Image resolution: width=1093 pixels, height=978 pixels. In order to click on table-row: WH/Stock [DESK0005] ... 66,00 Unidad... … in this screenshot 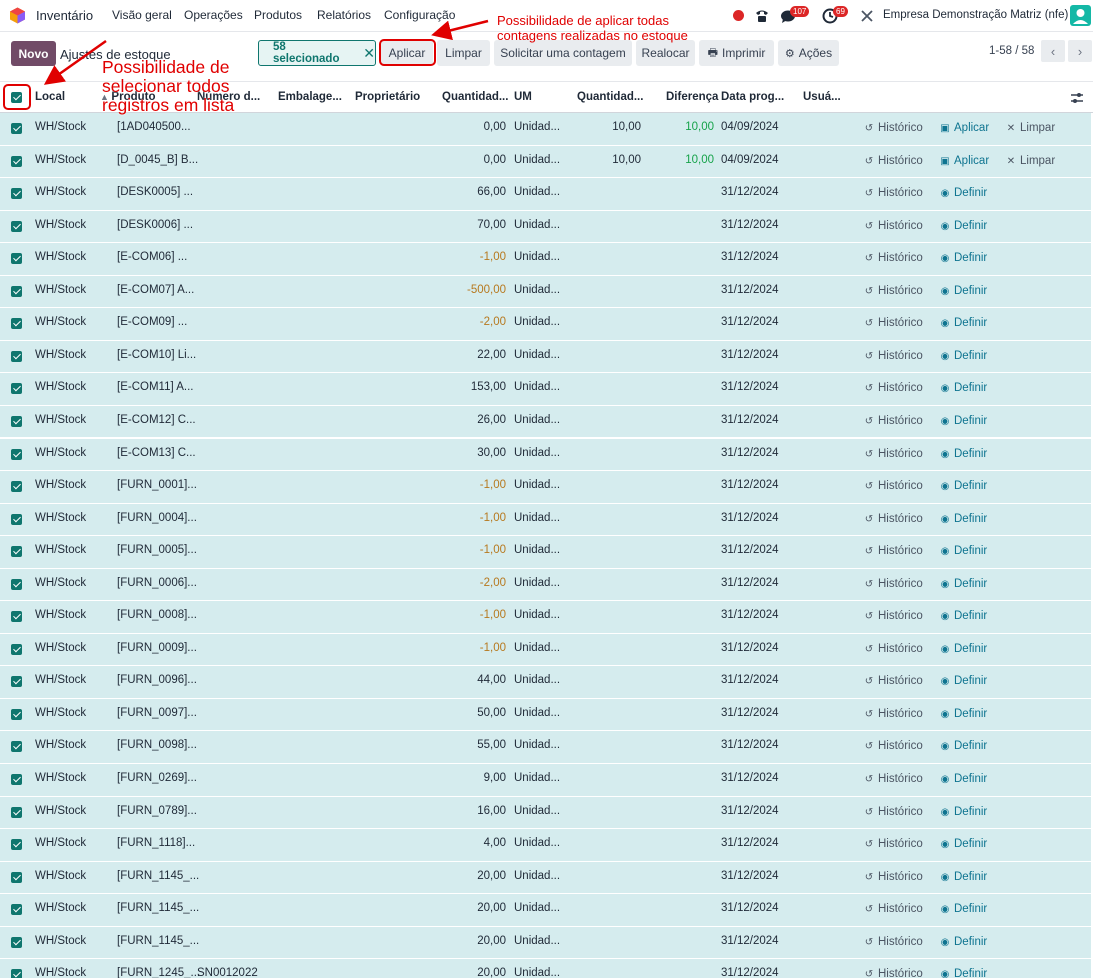, I will do `click(545, 194)`.